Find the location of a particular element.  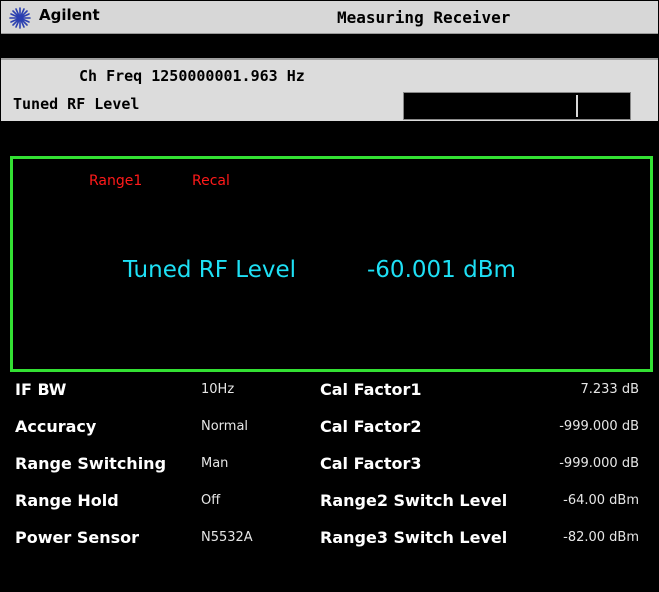

settings-row: Accuracy Normal Cal Factor2 -999.000 dB is located at coordinates (329, 427).